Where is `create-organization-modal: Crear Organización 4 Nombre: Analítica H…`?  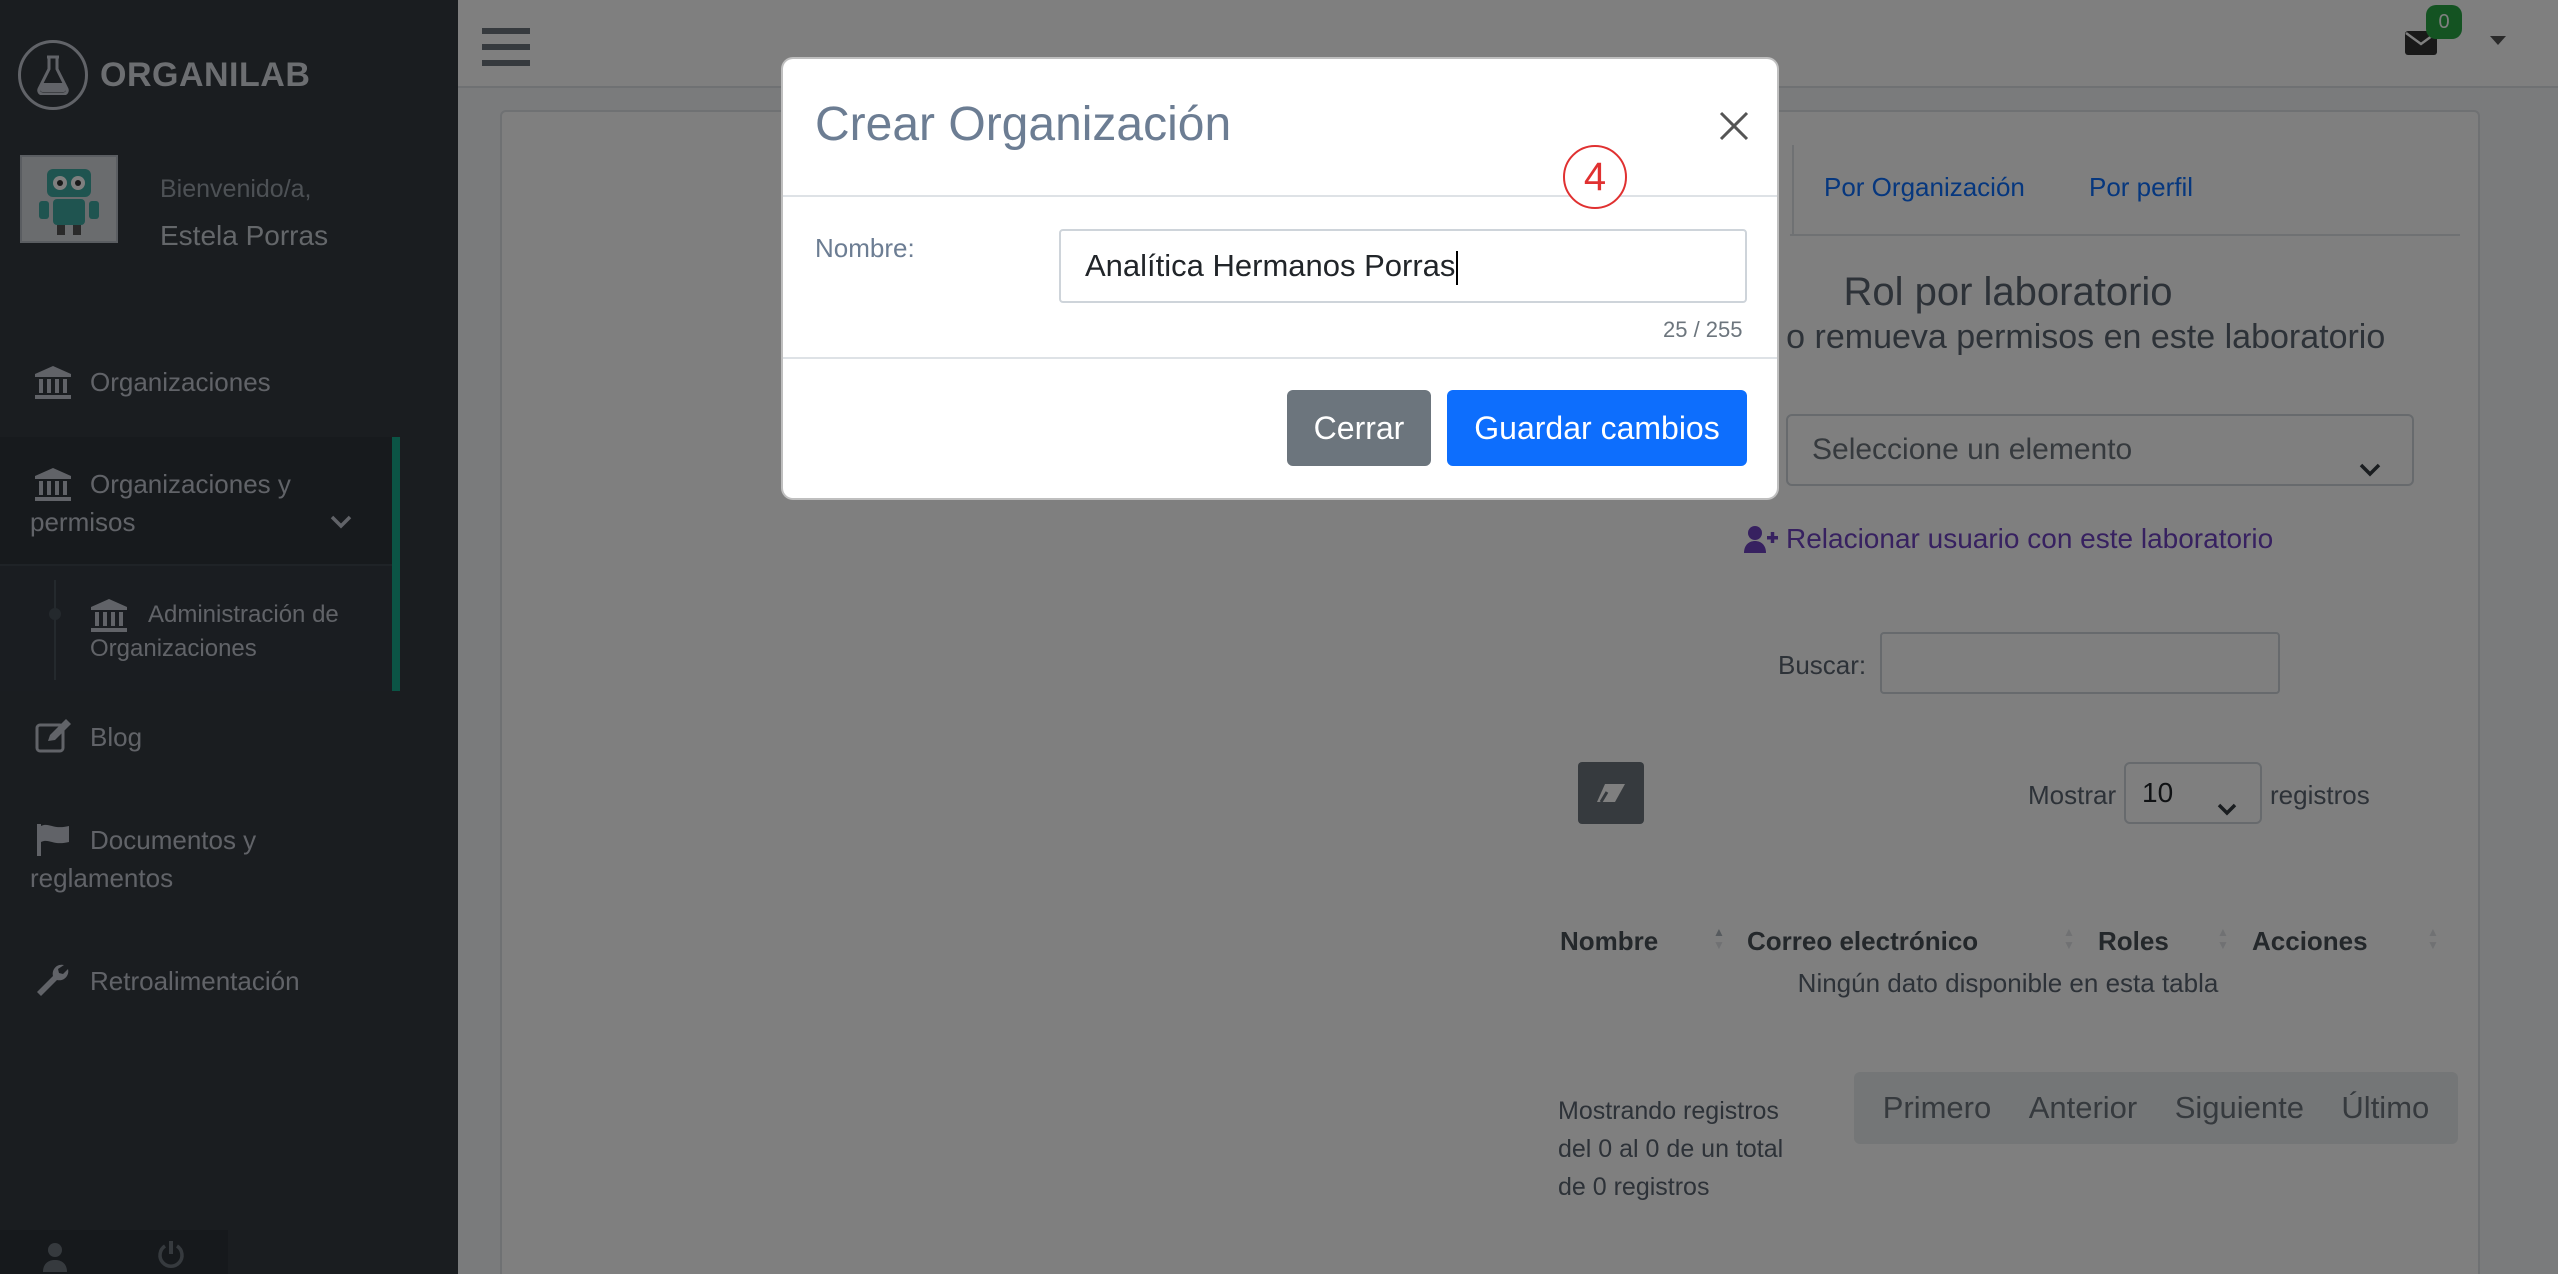
create-organization-modal: Crear Organización 4 Nombre: Analítica H… is located at coordinates (1280, 278).